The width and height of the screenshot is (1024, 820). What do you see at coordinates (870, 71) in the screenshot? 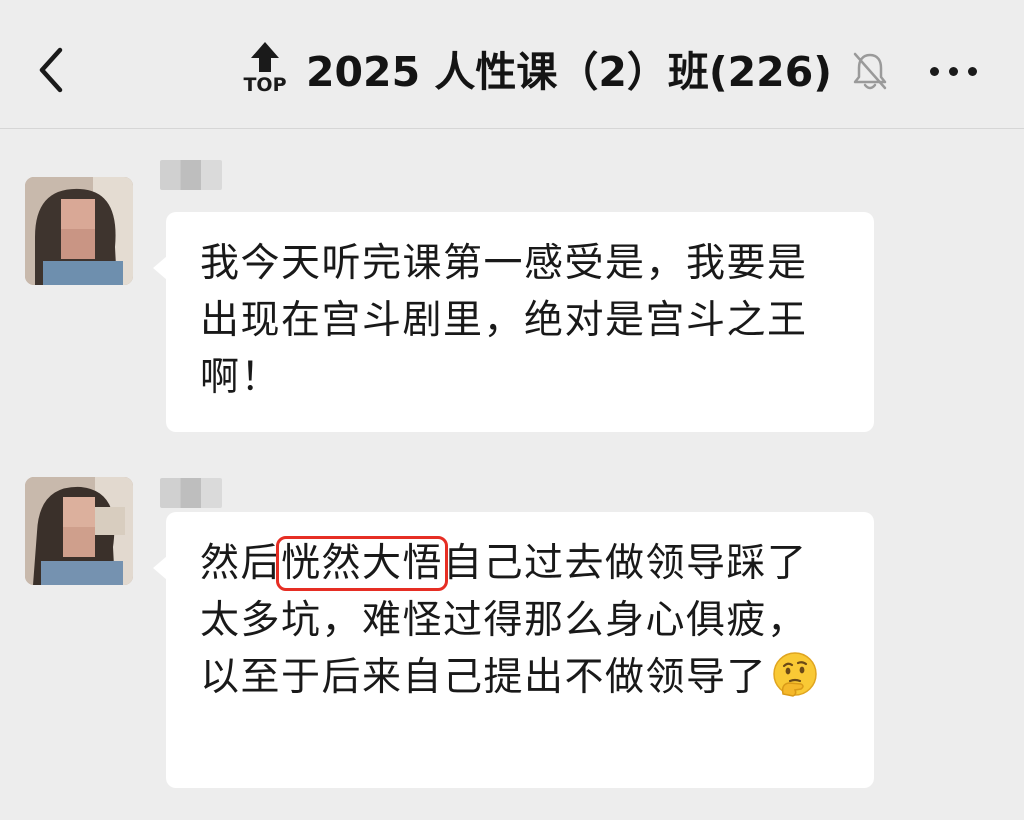
I see `bell-muted-icon` at bounding box center [870, 71].